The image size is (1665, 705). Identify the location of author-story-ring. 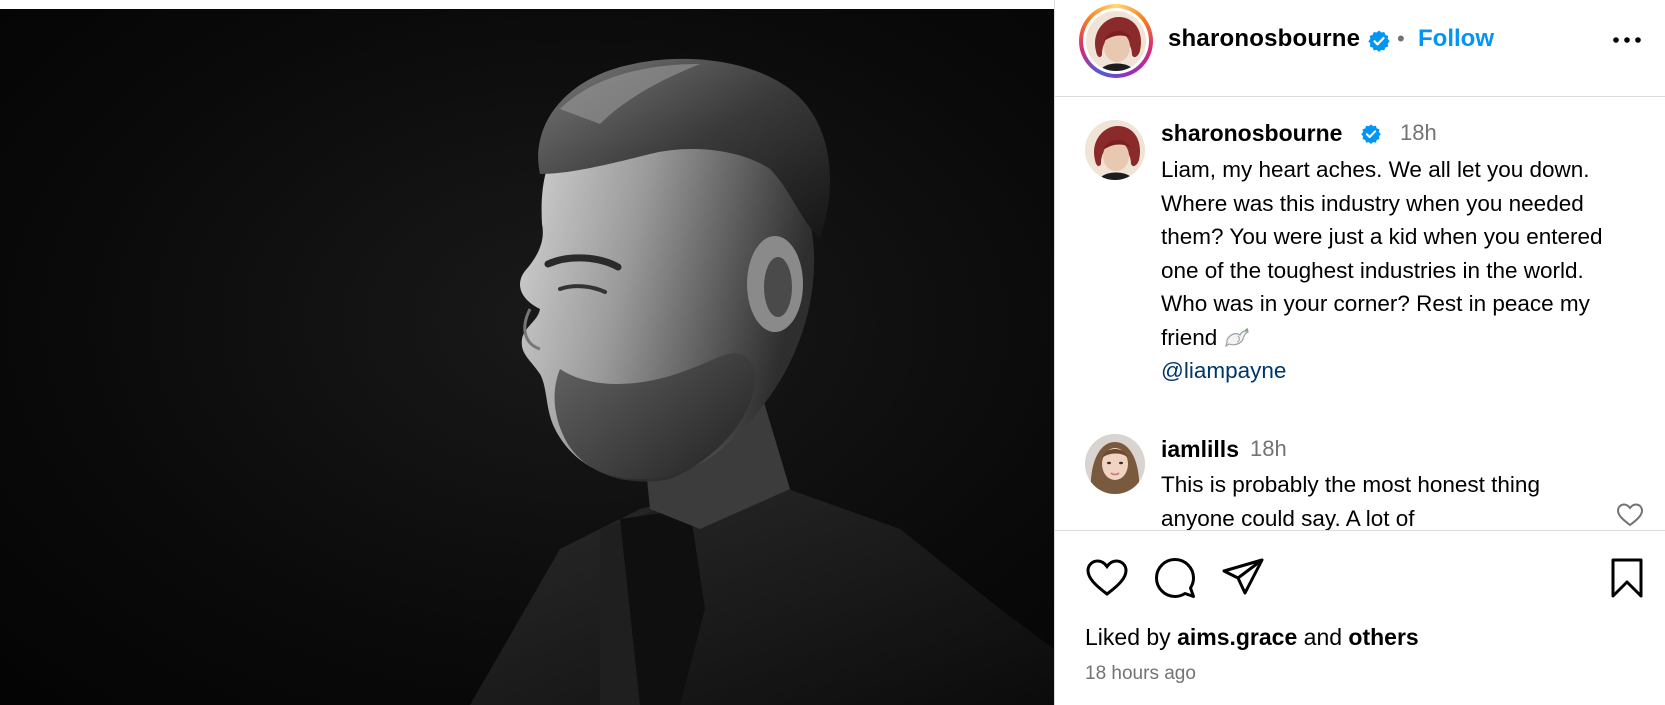
(1116, 41).